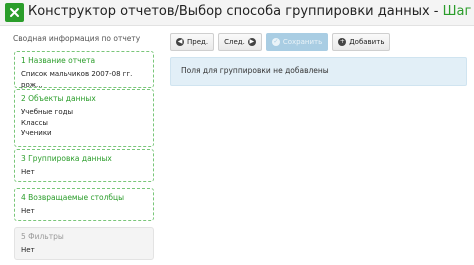  Describe the element at coordinates (180, 42) in the screenshot. I see `chevron-left-icon: ◀` at that location.